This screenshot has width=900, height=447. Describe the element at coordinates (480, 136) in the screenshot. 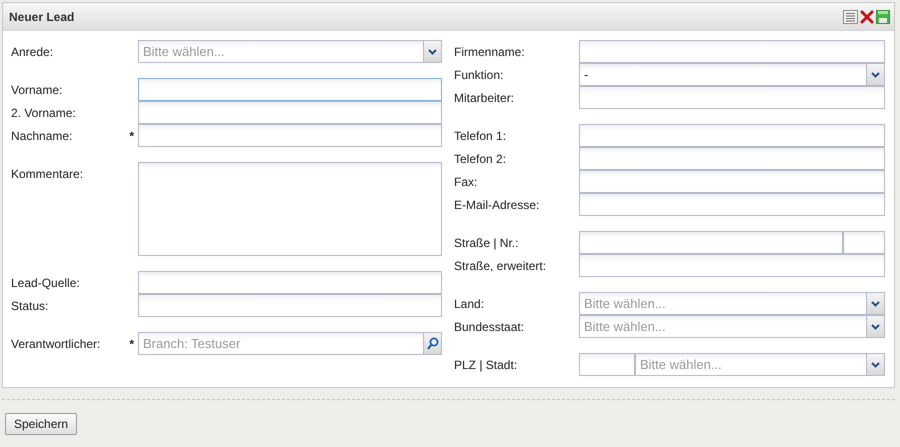

I see `field-label: Telefon 1:` at that location.